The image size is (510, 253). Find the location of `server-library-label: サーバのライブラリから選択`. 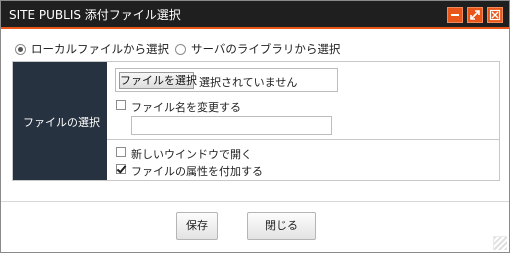

server-library-label: サーバのライブラリから選択 is located at coordinates (265, 49).